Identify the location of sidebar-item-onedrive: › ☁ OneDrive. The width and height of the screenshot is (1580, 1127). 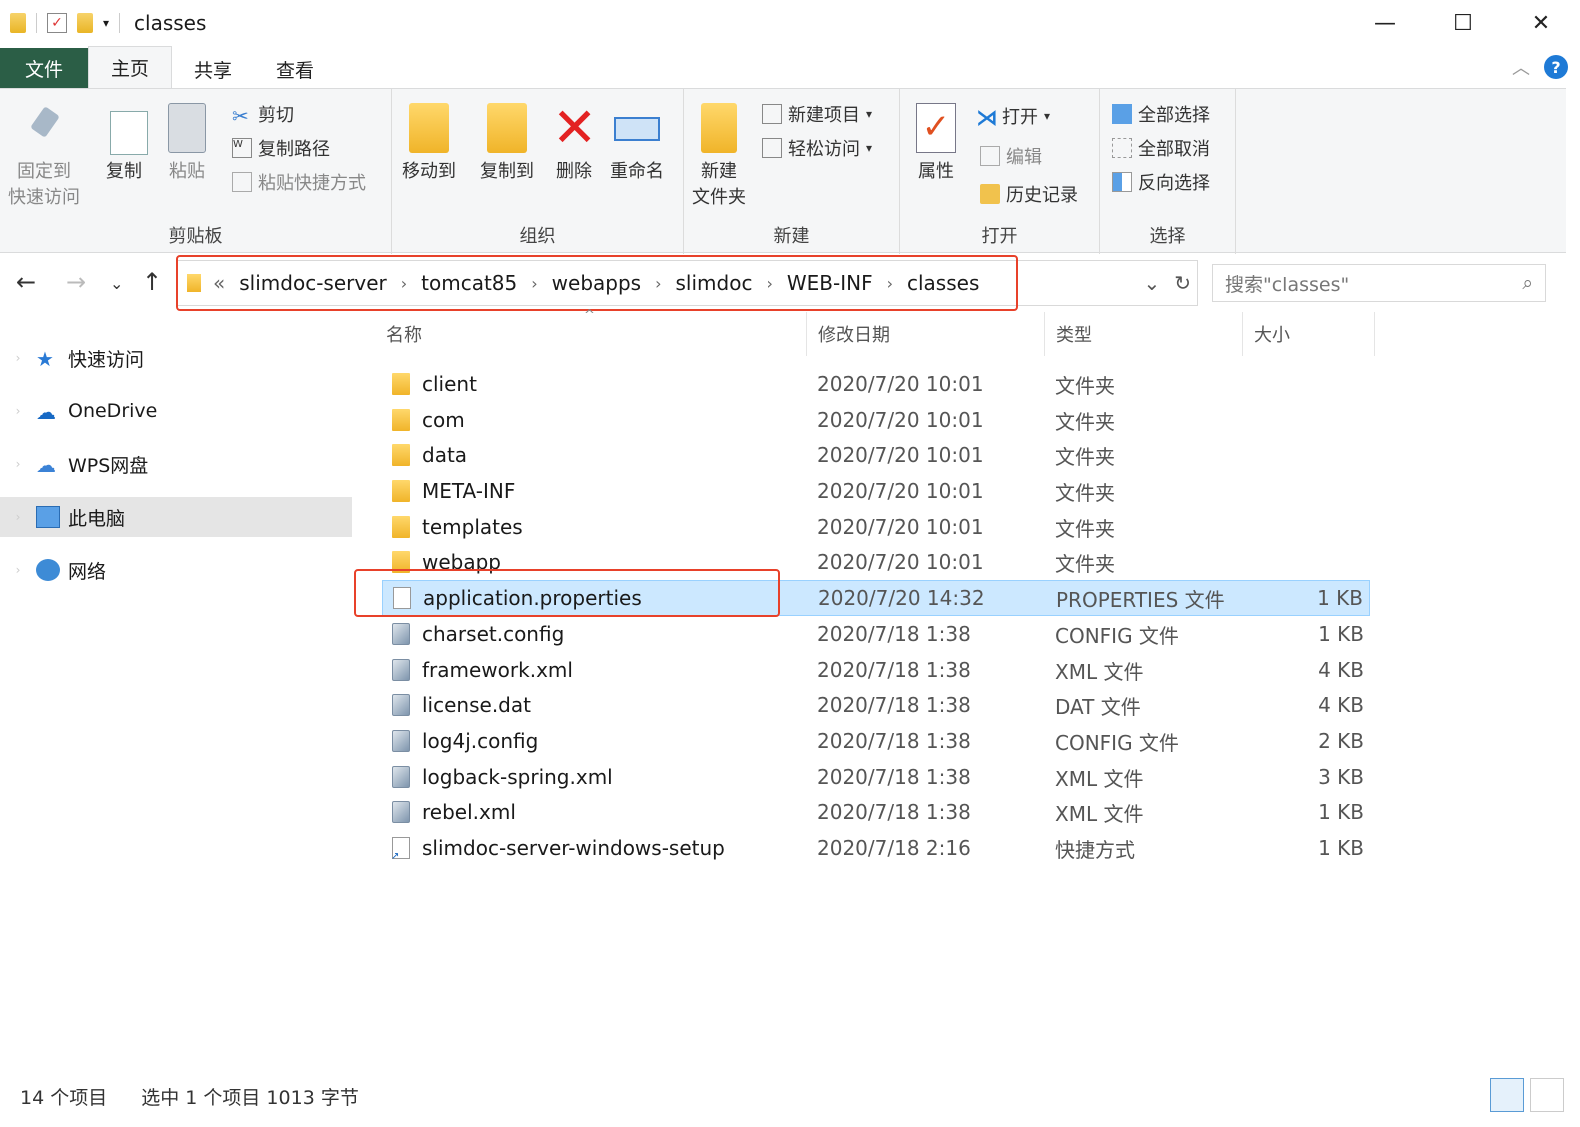
(176, 411).